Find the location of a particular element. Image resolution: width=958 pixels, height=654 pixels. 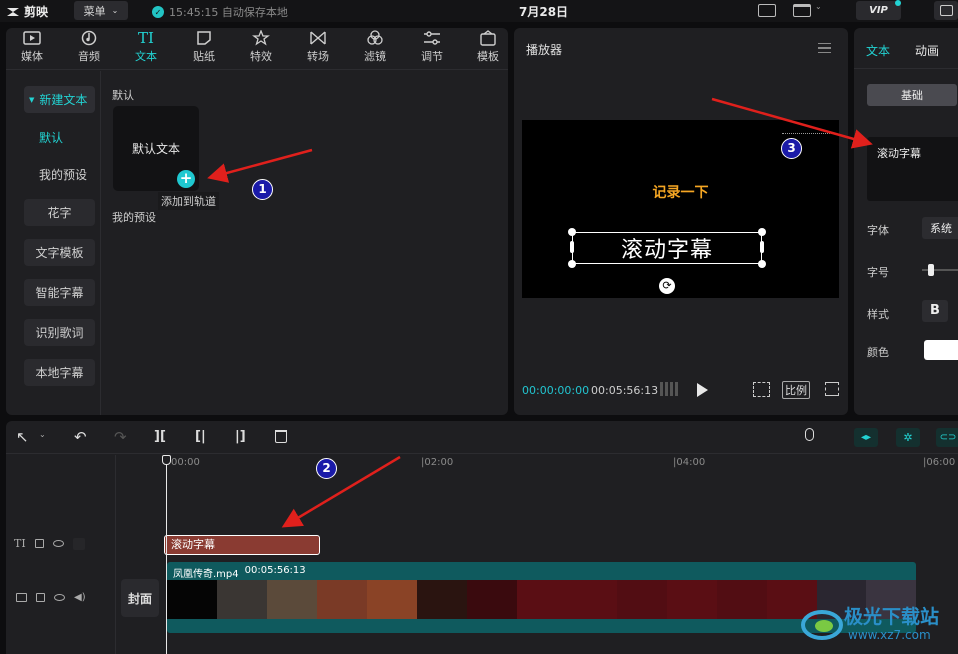

annotation-number: 1 is located at coordinates (262, 189).